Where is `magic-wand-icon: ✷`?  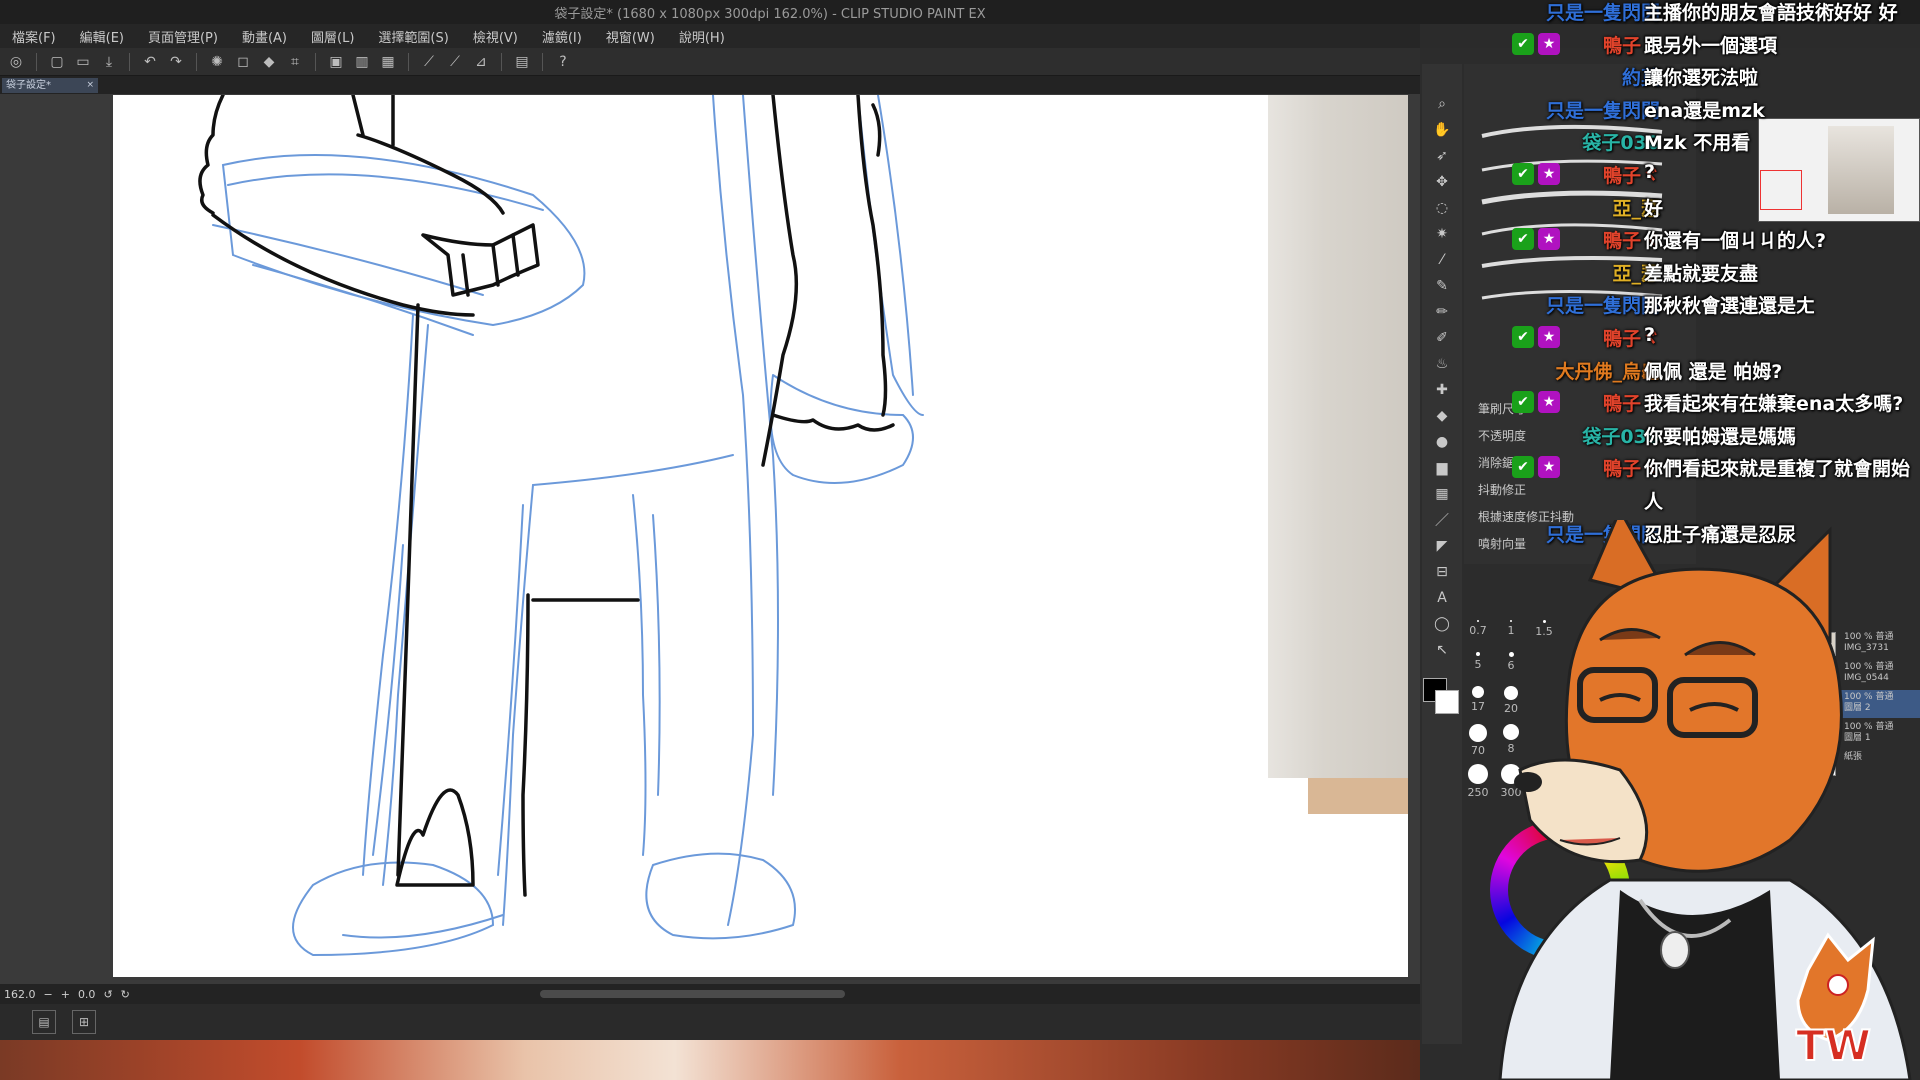 magic-wand-icon: ✷ is located at coordinates (1442, 234).